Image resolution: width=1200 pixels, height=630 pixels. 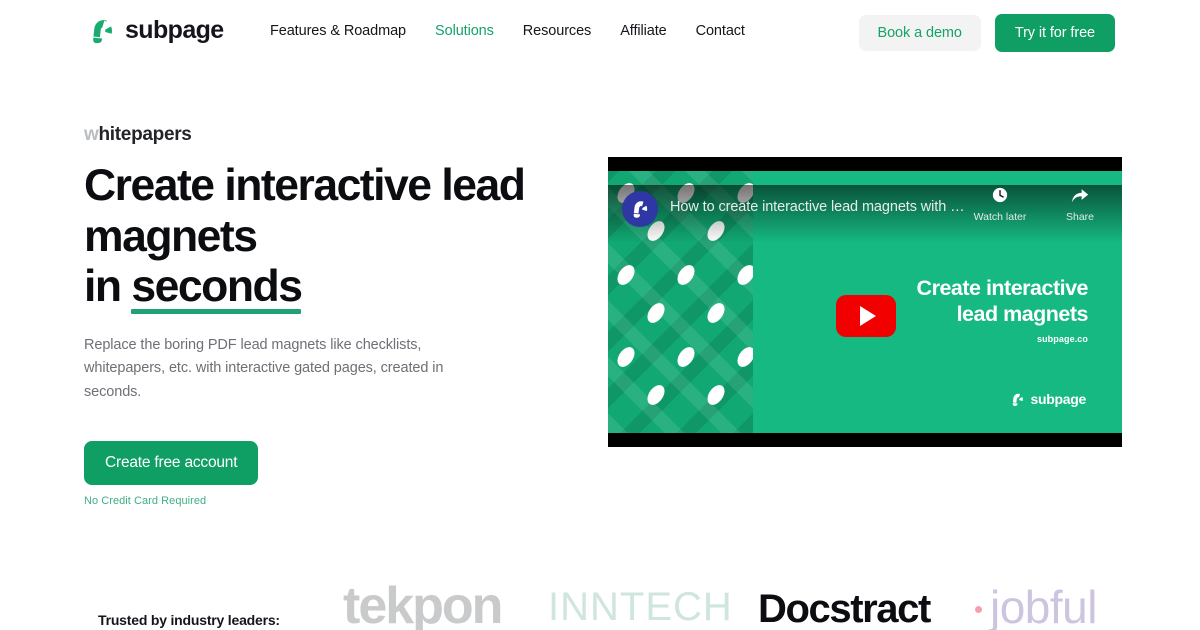 I want to click on brand-logo: subpage, so click(x=156, y=30).